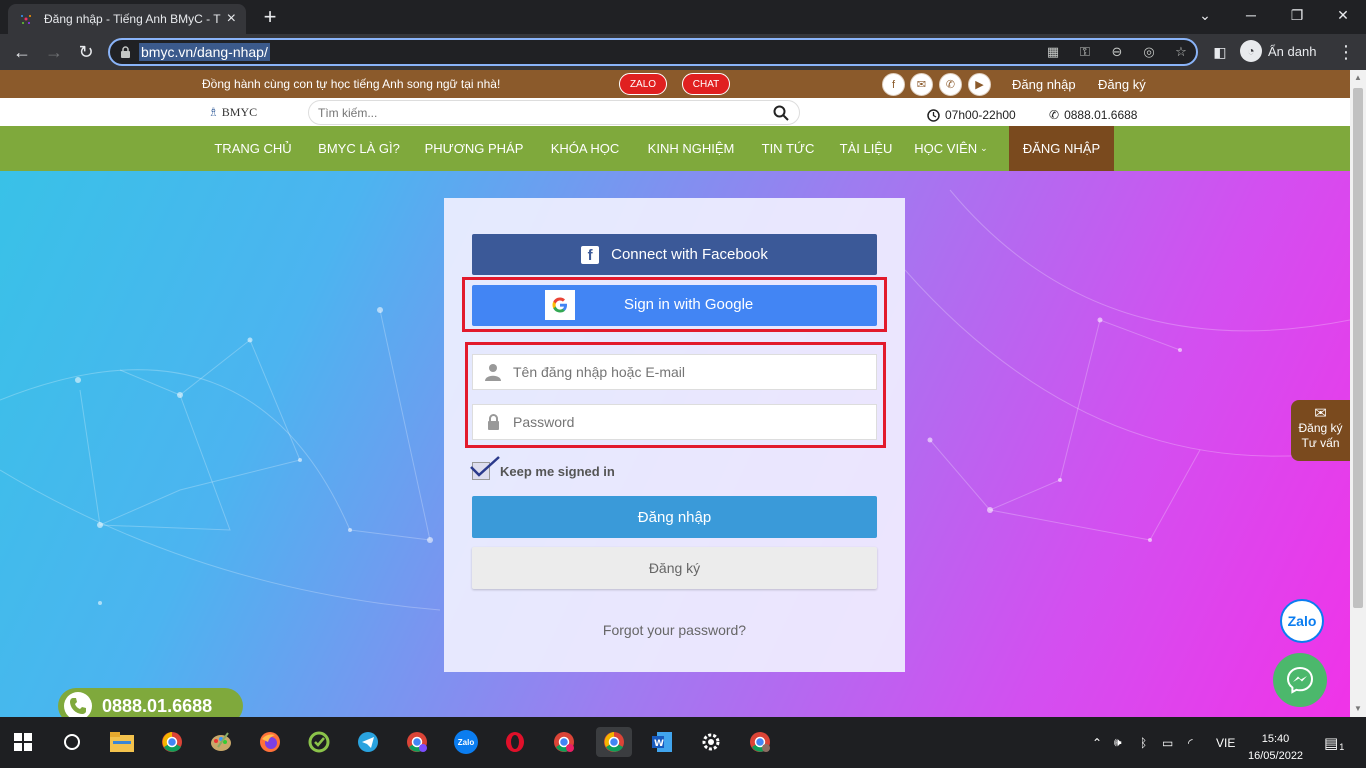  What do you see at coordinates (674, 630) in the screenshot?
I see `forgot-password-link: Forgot your password?` at bounding box center [674, 630].